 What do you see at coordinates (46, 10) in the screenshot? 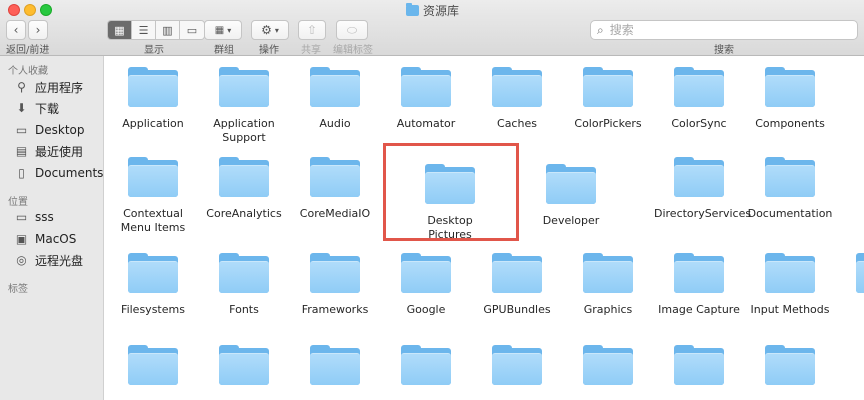
I see `zoom-button` at bounding box center [46, 10].